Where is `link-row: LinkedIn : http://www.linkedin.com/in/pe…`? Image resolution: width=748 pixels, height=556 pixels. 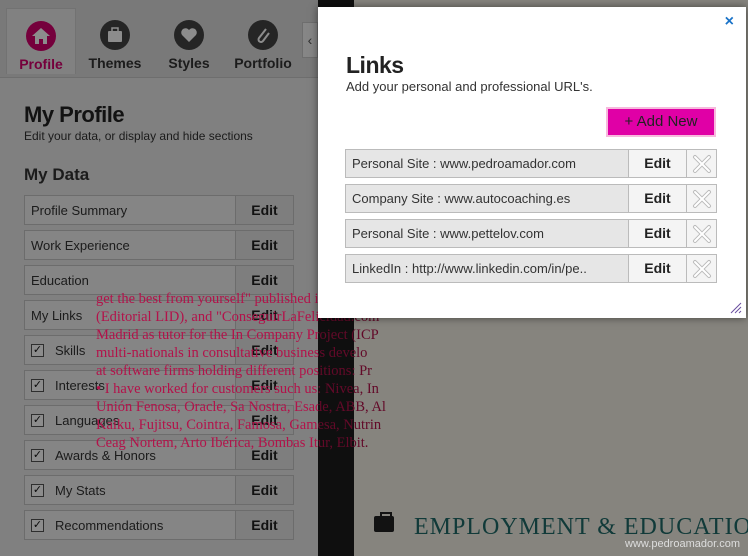
link-row: LinkedIn : http://www.linkedin.com/in/pe… is located at coordinates (531, 268).